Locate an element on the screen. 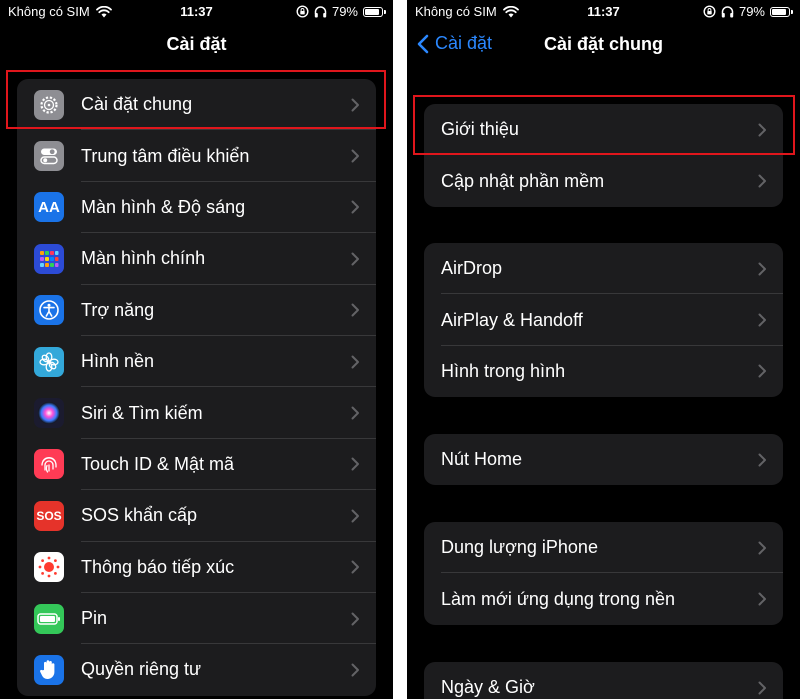 The width and height of the screenshot is (800, 699). settings-item-label: Màn hình & Độ sáng is located at coordinates (163, 206).